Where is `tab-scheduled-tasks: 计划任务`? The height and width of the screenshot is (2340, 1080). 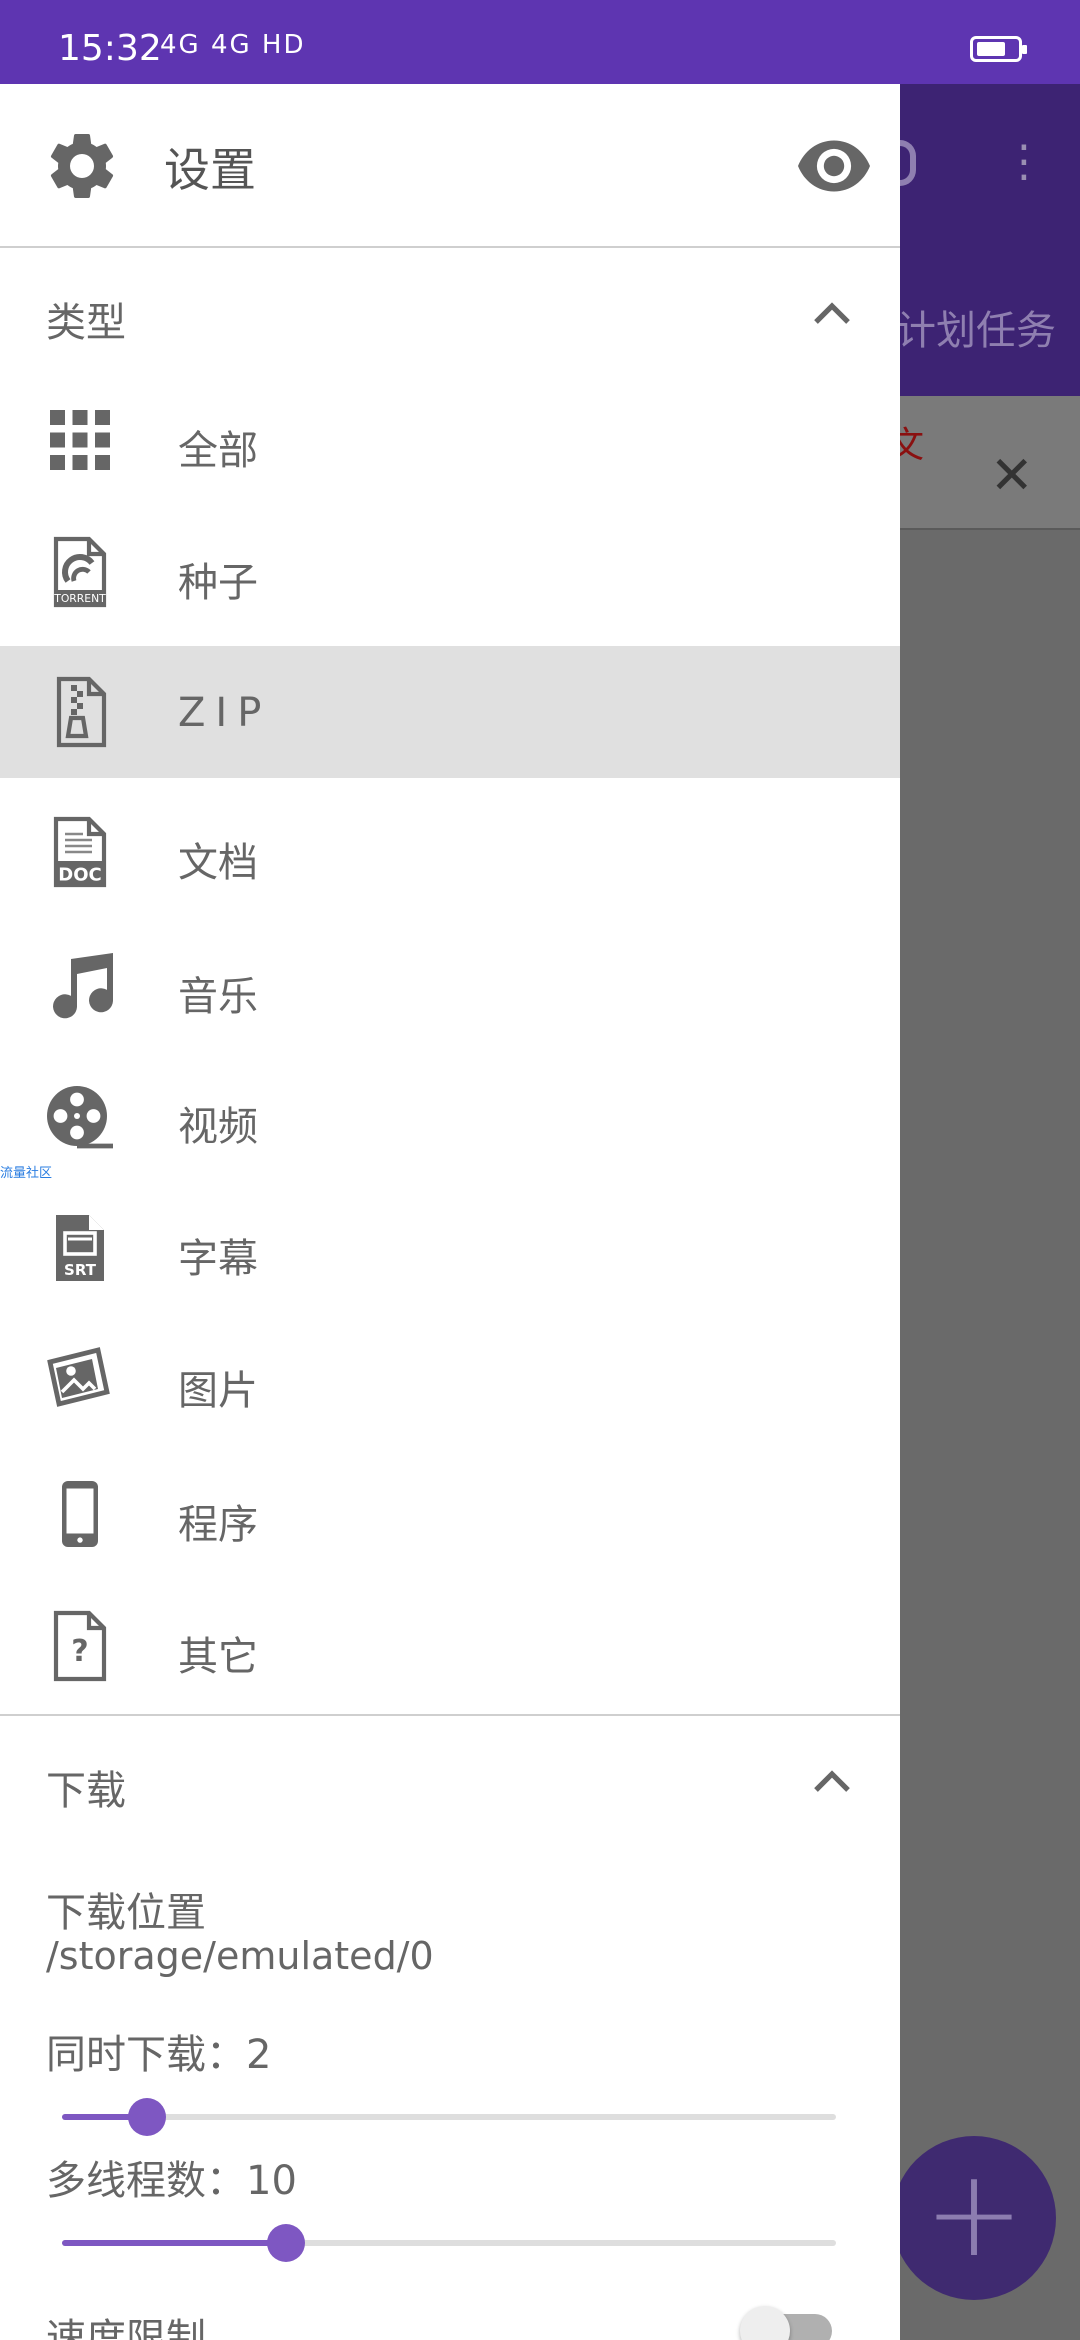
tab-scheduled-tasks: 计划任务 is located at coordinates (976, 331).